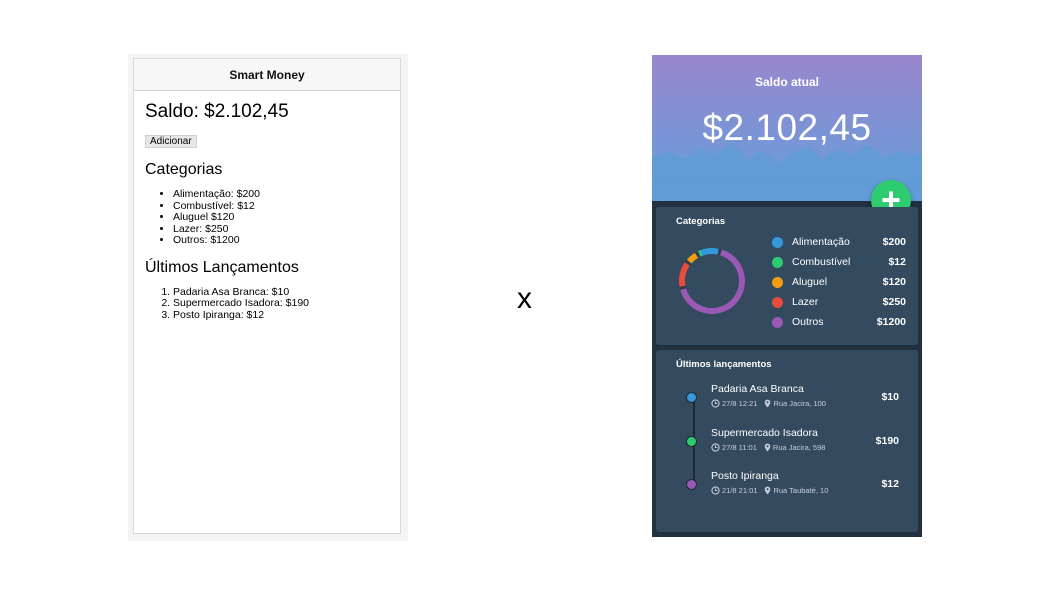 Image resolution: width=1059 pixels, height=596 pixels. What do you see at coordinates (810, 282) in the screenshot?
I see `category-name: Aluguel` at bounding box center [810, 282].